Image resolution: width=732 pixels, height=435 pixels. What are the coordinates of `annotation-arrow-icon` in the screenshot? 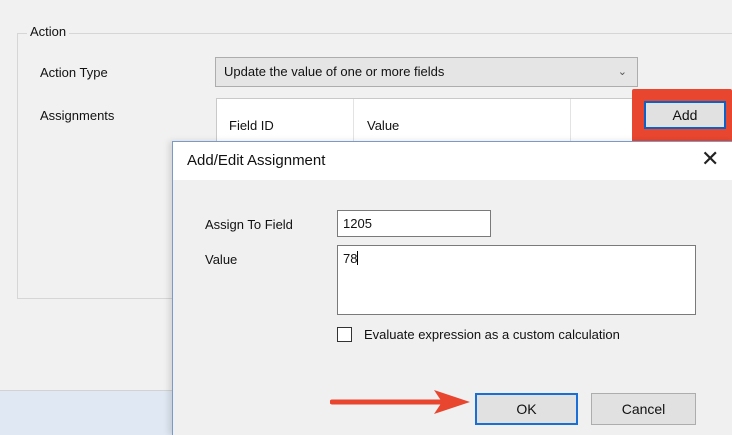 It's located at (400, 402).